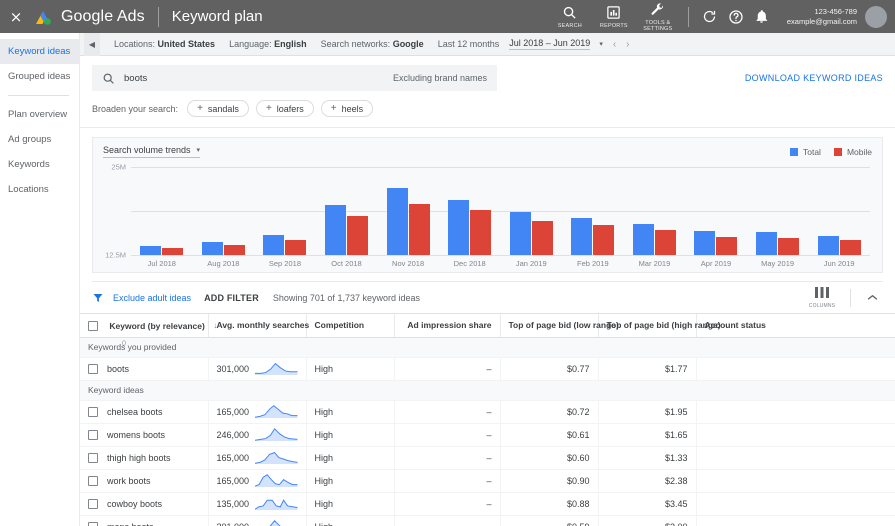 The image size is (895, 526). I want to click on sidebar-item-ad-groups: Ad groups, so click(39, 139).